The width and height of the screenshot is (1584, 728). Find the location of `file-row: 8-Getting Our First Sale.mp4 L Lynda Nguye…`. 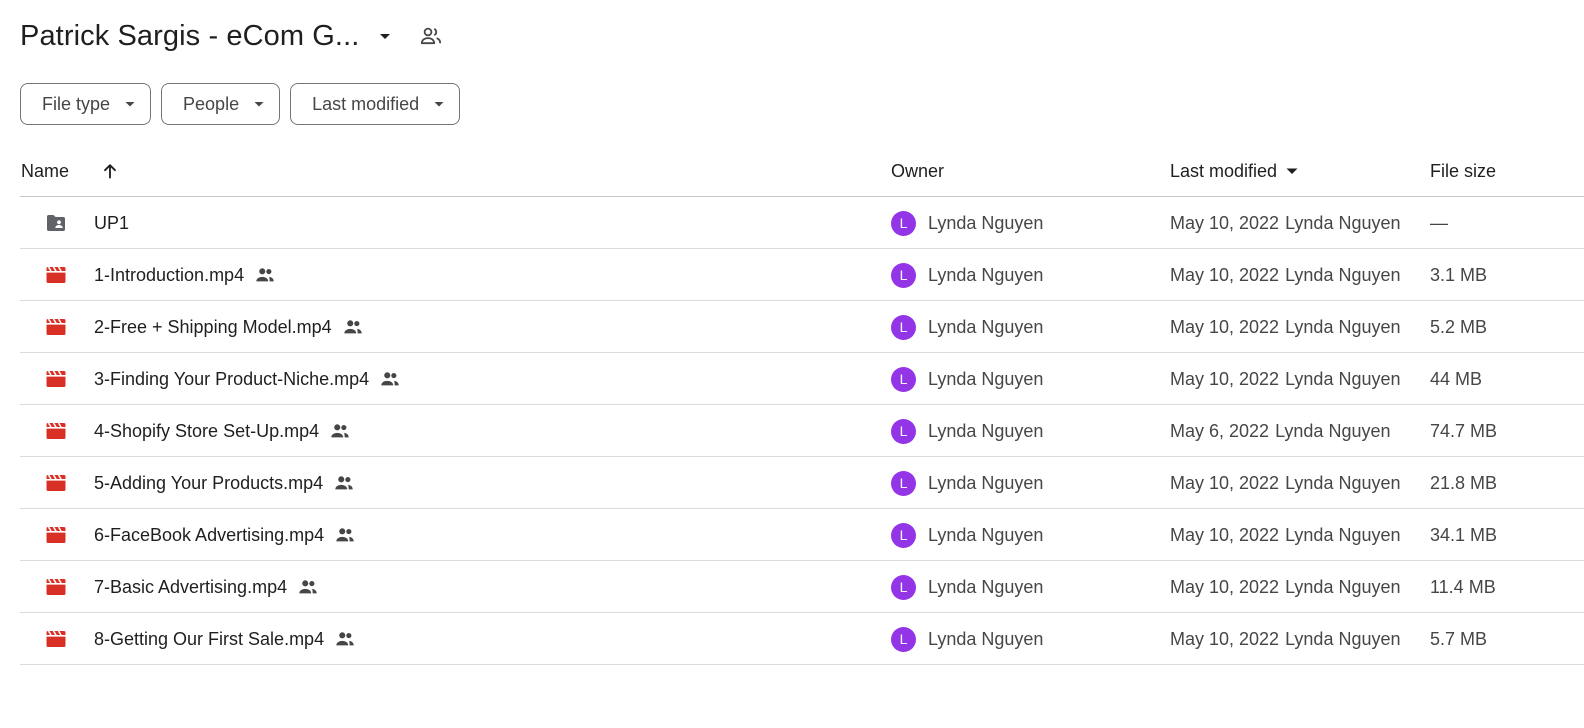

file-row: 8-Getting Our First Sale.mp4 L Lynda Nguye… is located at coordinates (802, 639).